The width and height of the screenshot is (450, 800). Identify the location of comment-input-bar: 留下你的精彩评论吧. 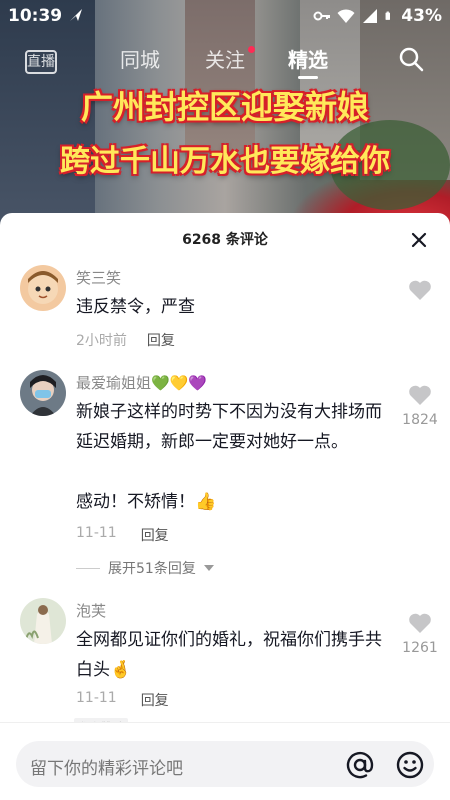
(225, 761).